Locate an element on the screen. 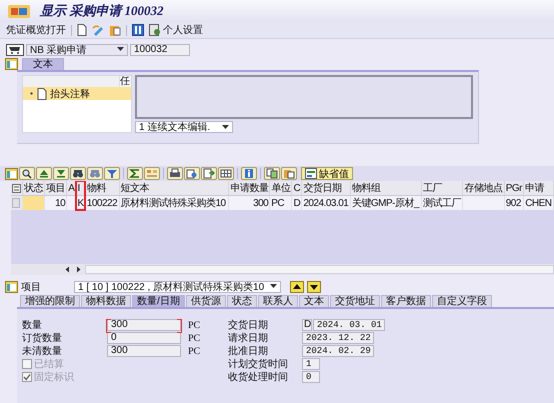 The image size is (554, 403). column-header: 短文本 is located at coordinates (173, 188).